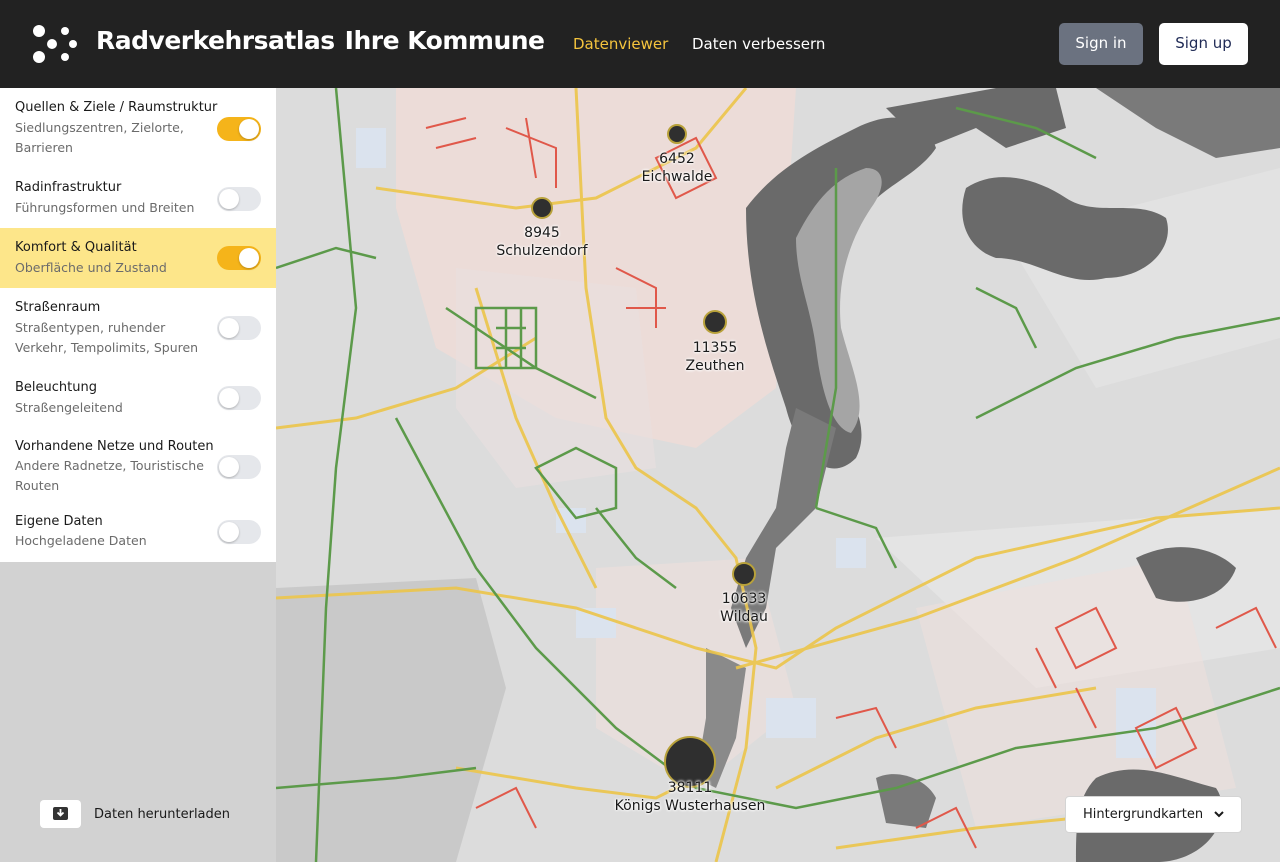 The width and height of the screenshot is (1280, 862). What do you see at coordinates (1101, 44) in the screenshot?
I see `sign-in-button: Sign in` at bounding box center [1101, 44].